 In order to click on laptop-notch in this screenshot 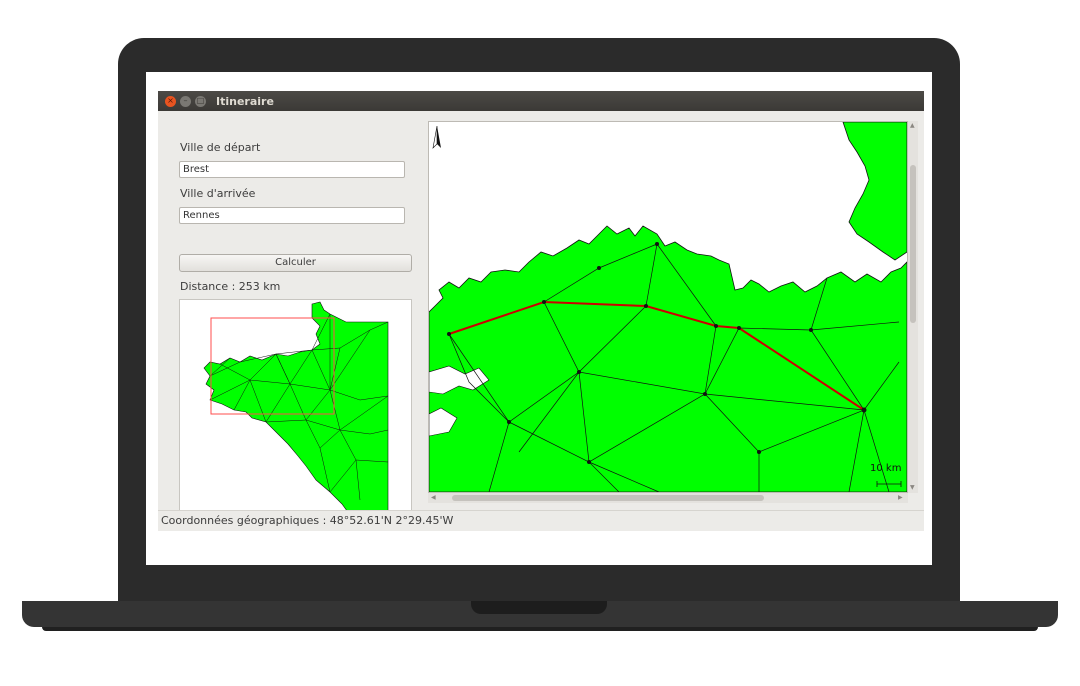, I will do `click(539, 607)`.